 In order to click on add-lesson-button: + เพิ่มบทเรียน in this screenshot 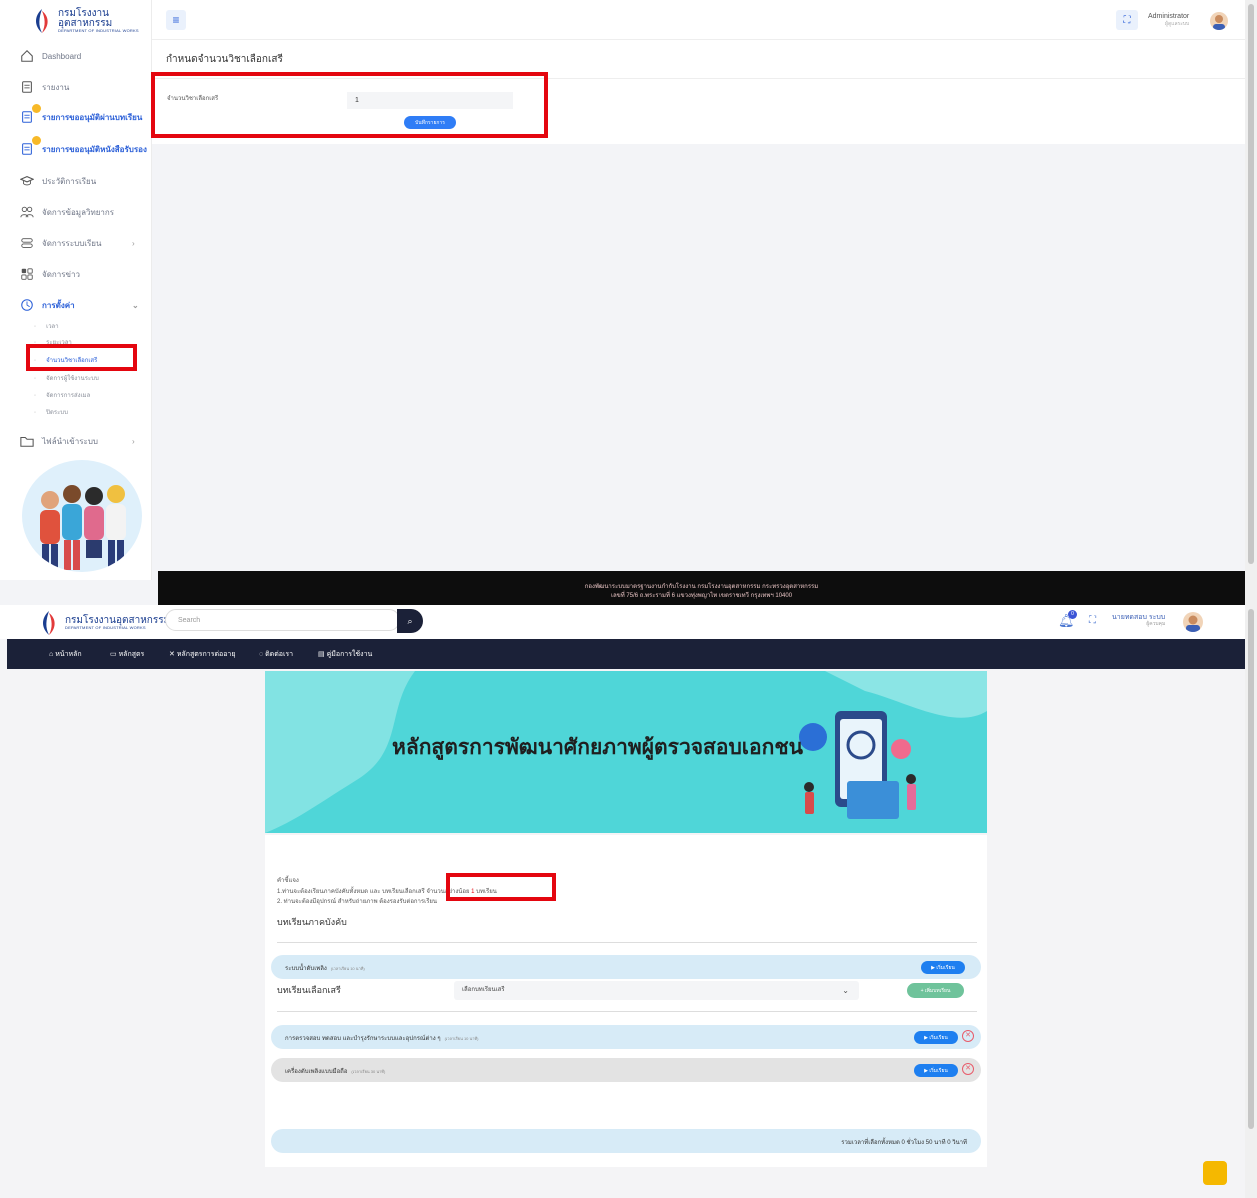, I will do `click(935, 990)`.